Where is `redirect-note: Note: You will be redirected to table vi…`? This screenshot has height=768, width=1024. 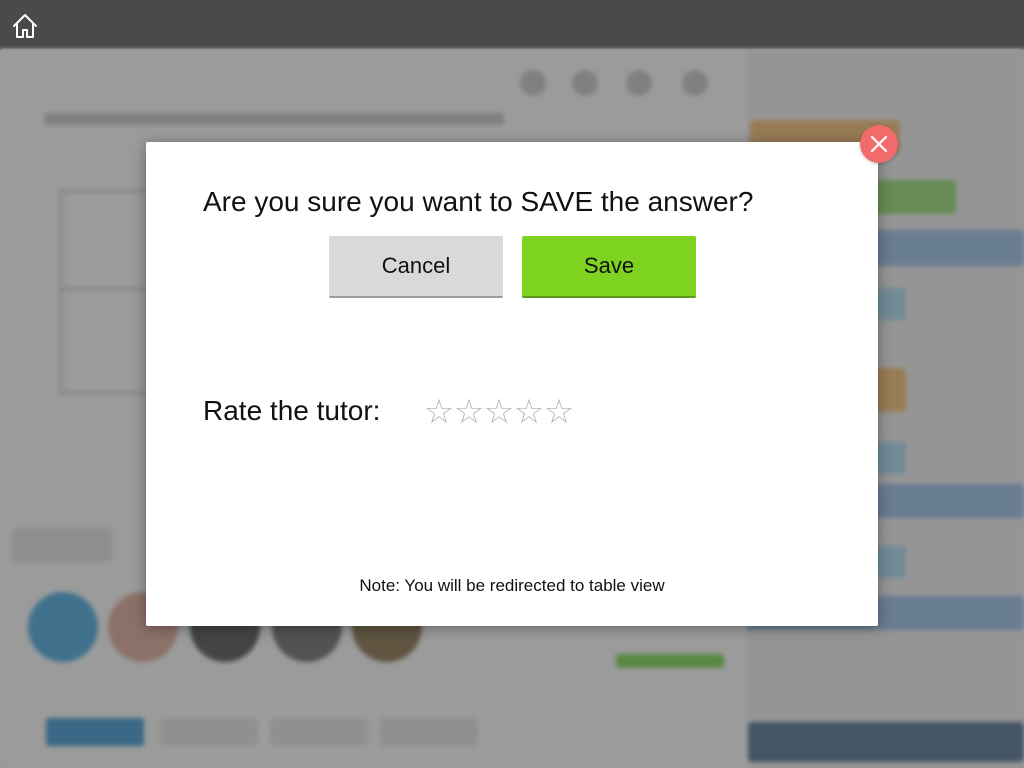
redirect-note: Note: You will be redirected to table vi… is located at coordinates (512, 585).